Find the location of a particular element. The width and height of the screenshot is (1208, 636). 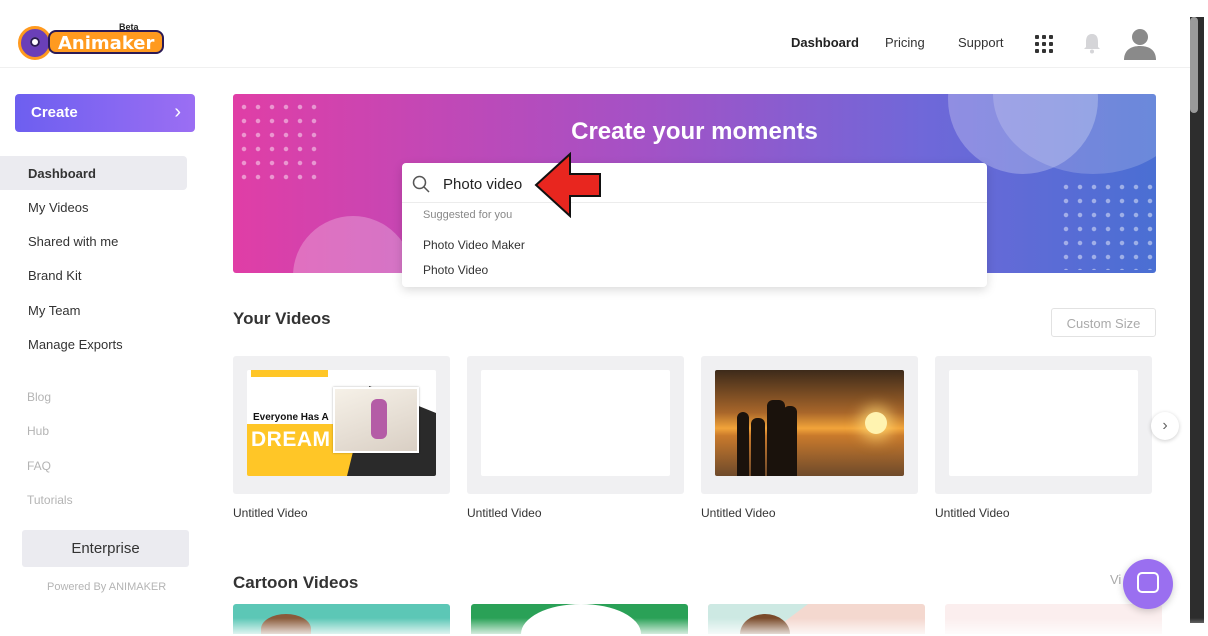

bell-icon is located at coordinates (1092, 43).